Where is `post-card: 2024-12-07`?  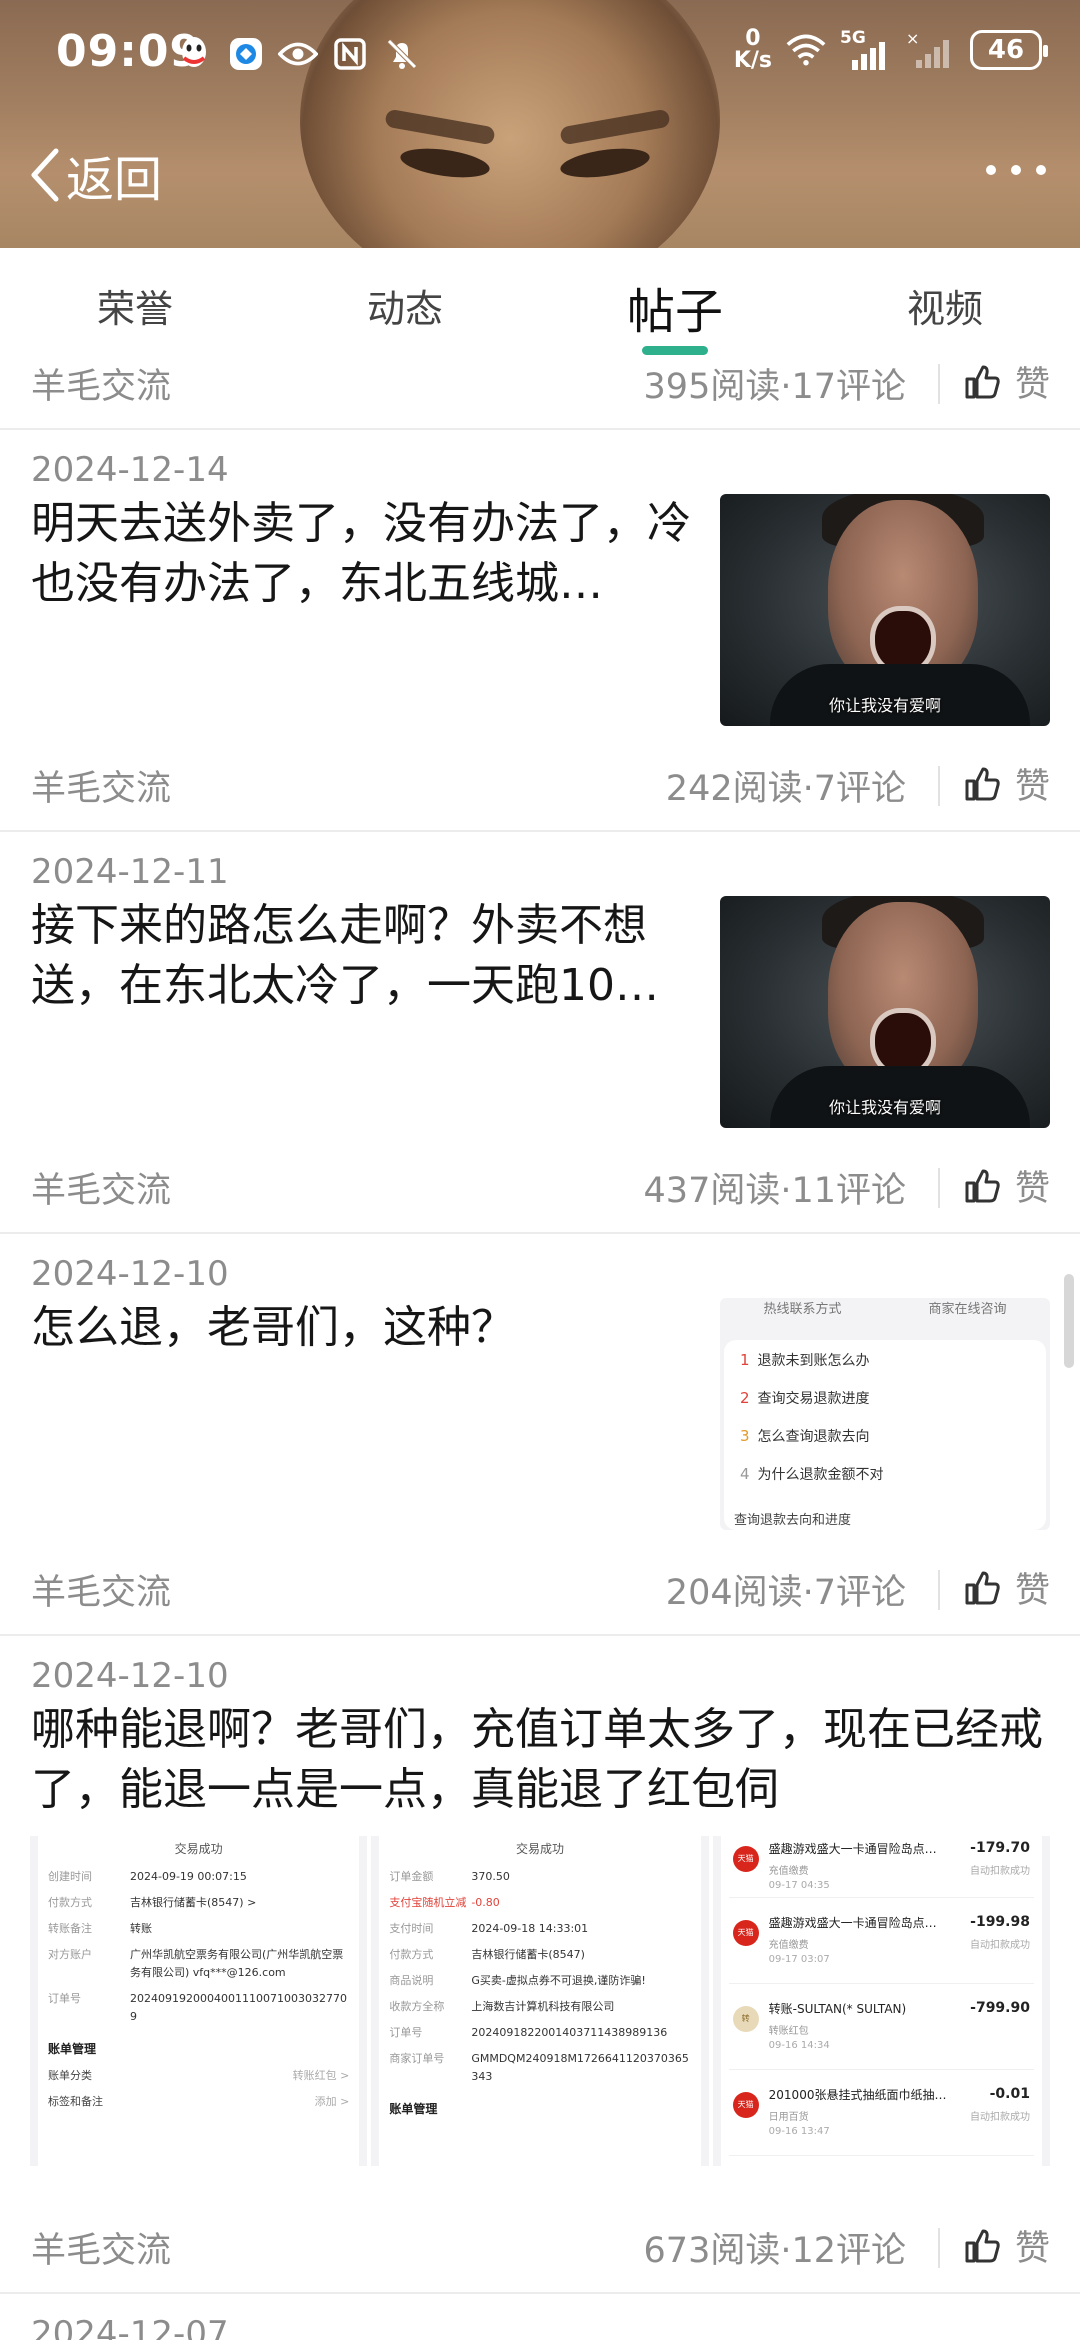 post-card: 2024-12-07 is located at coordinates (540, 2317).